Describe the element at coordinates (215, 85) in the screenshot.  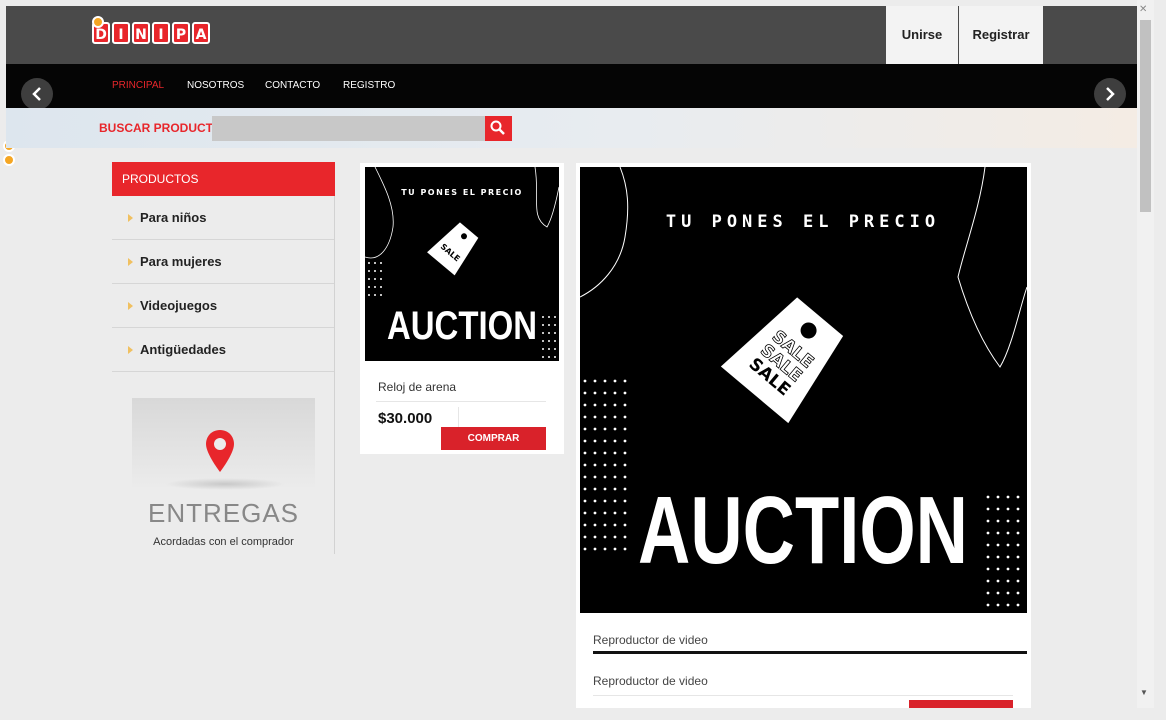
I see `nav-item-nosotros: NOSOTROS` at that location.